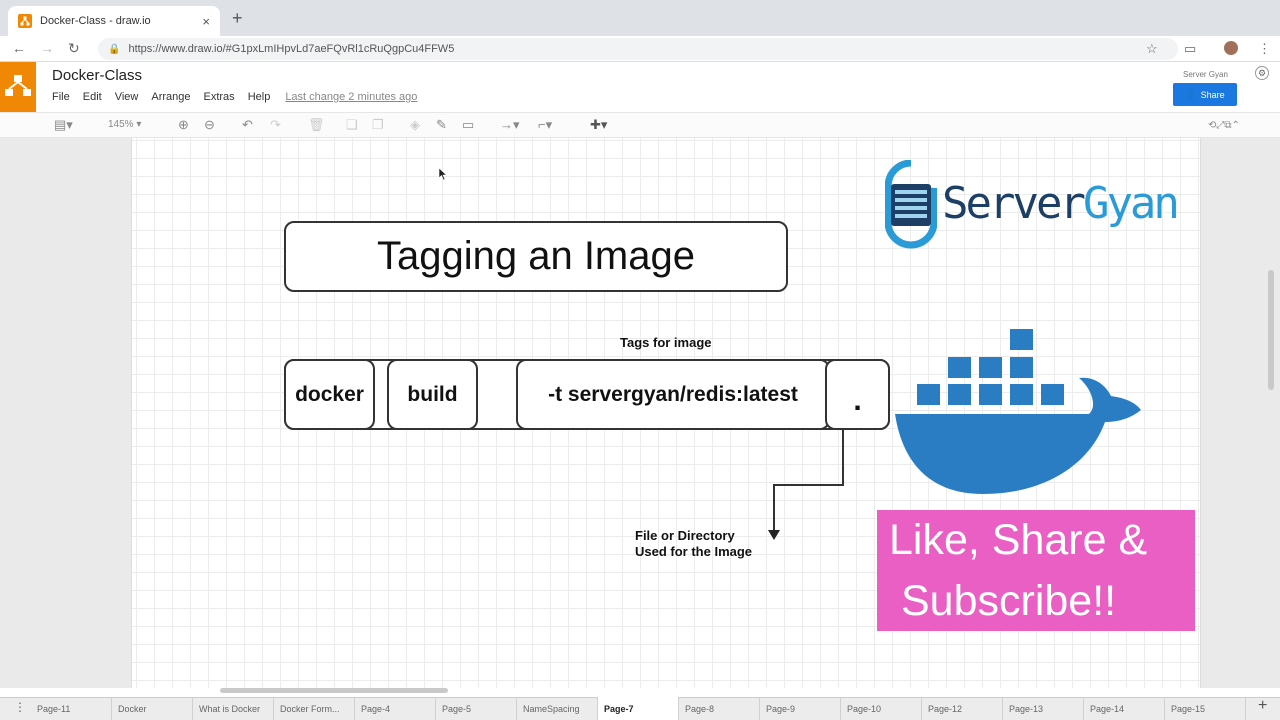  Describe the element at coordinates (441, 125) in the screenshot. I see `line-color-icon: ✎` at that location.